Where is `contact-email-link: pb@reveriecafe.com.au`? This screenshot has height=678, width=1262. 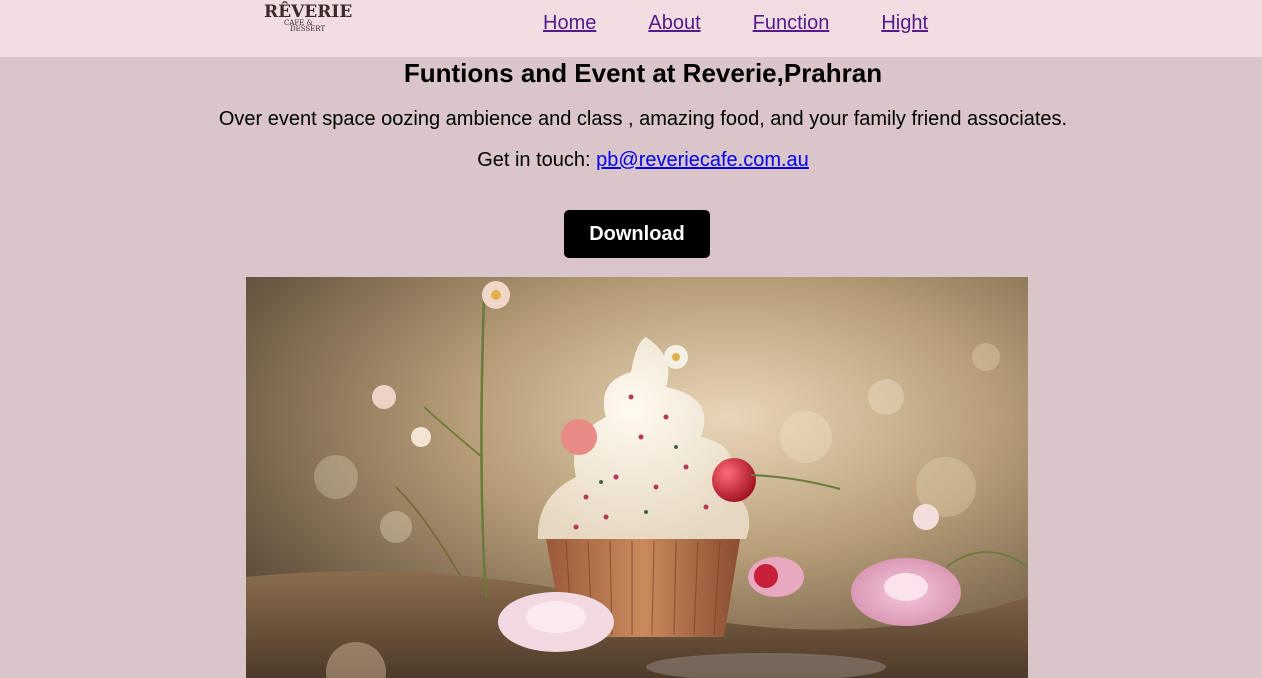
contact-email-link: pb@reveriecafe.com.au is located at coordinates (702, 160).